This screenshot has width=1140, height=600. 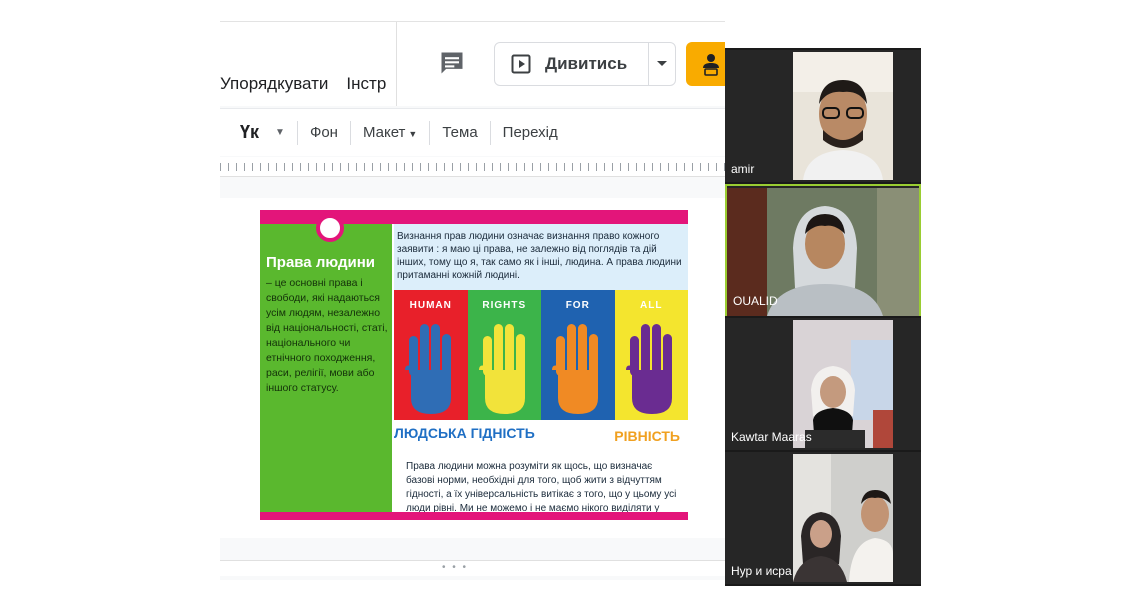 I want to click on background-button: Фон, so click(x=324, y=132).